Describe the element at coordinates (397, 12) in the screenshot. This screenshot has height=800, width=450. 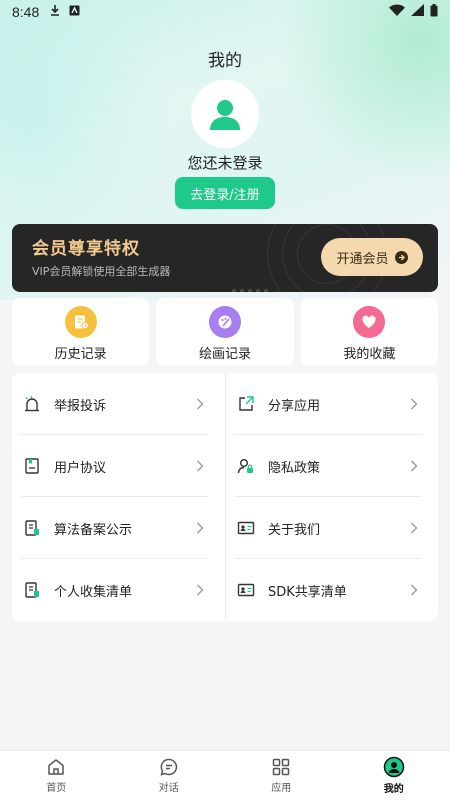
I see `wifi-icon` at that location.